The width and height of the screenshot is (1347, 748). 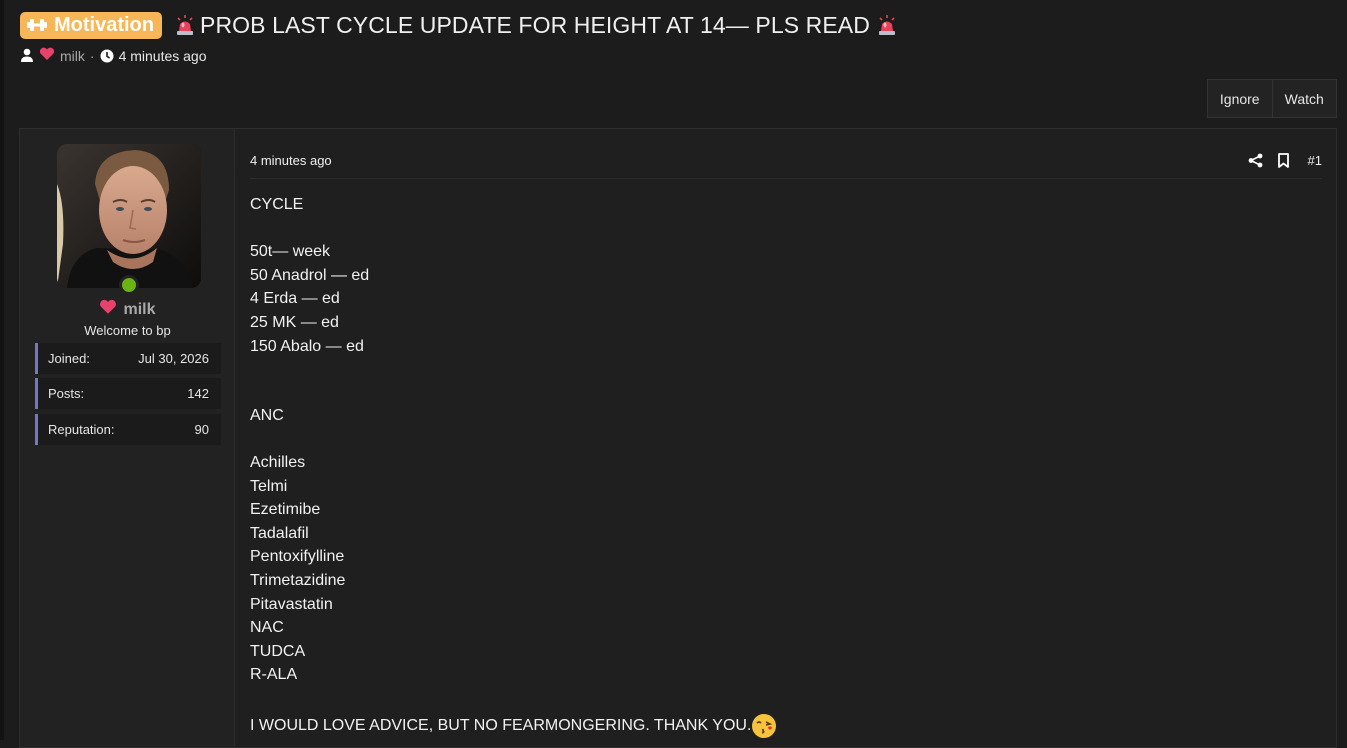 What do you see at coordinates (278, 651) in the screenshot?
I see `text-line: TUDCA` at bounding box center [278, 651].